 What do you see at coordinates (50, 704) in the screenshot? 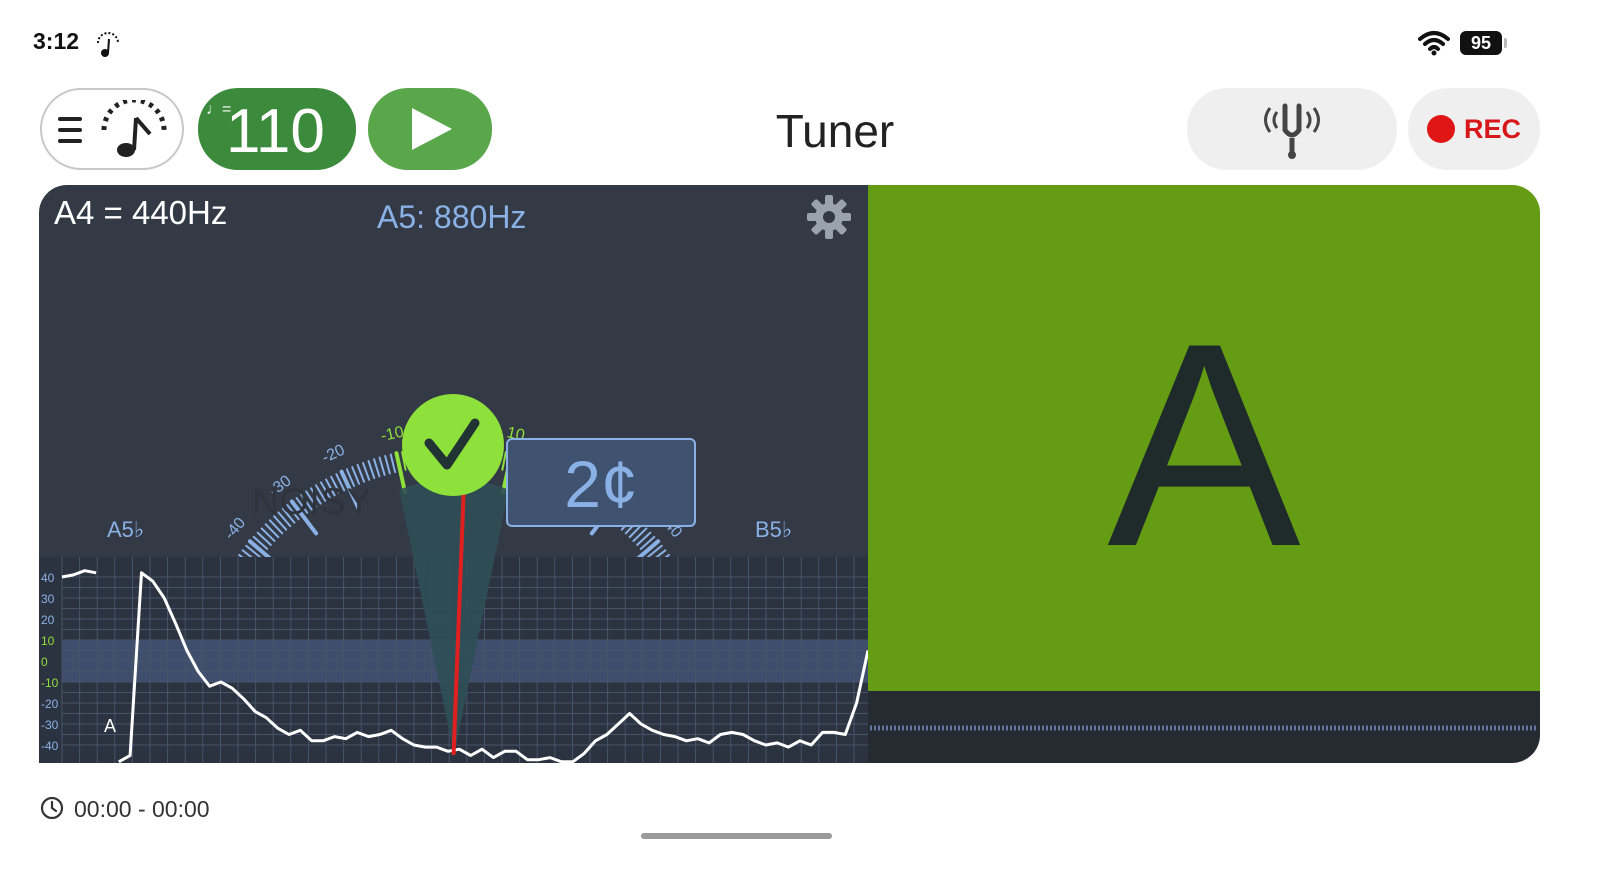
I see `graph-y-label: -20` at bounding box center [50, 704].